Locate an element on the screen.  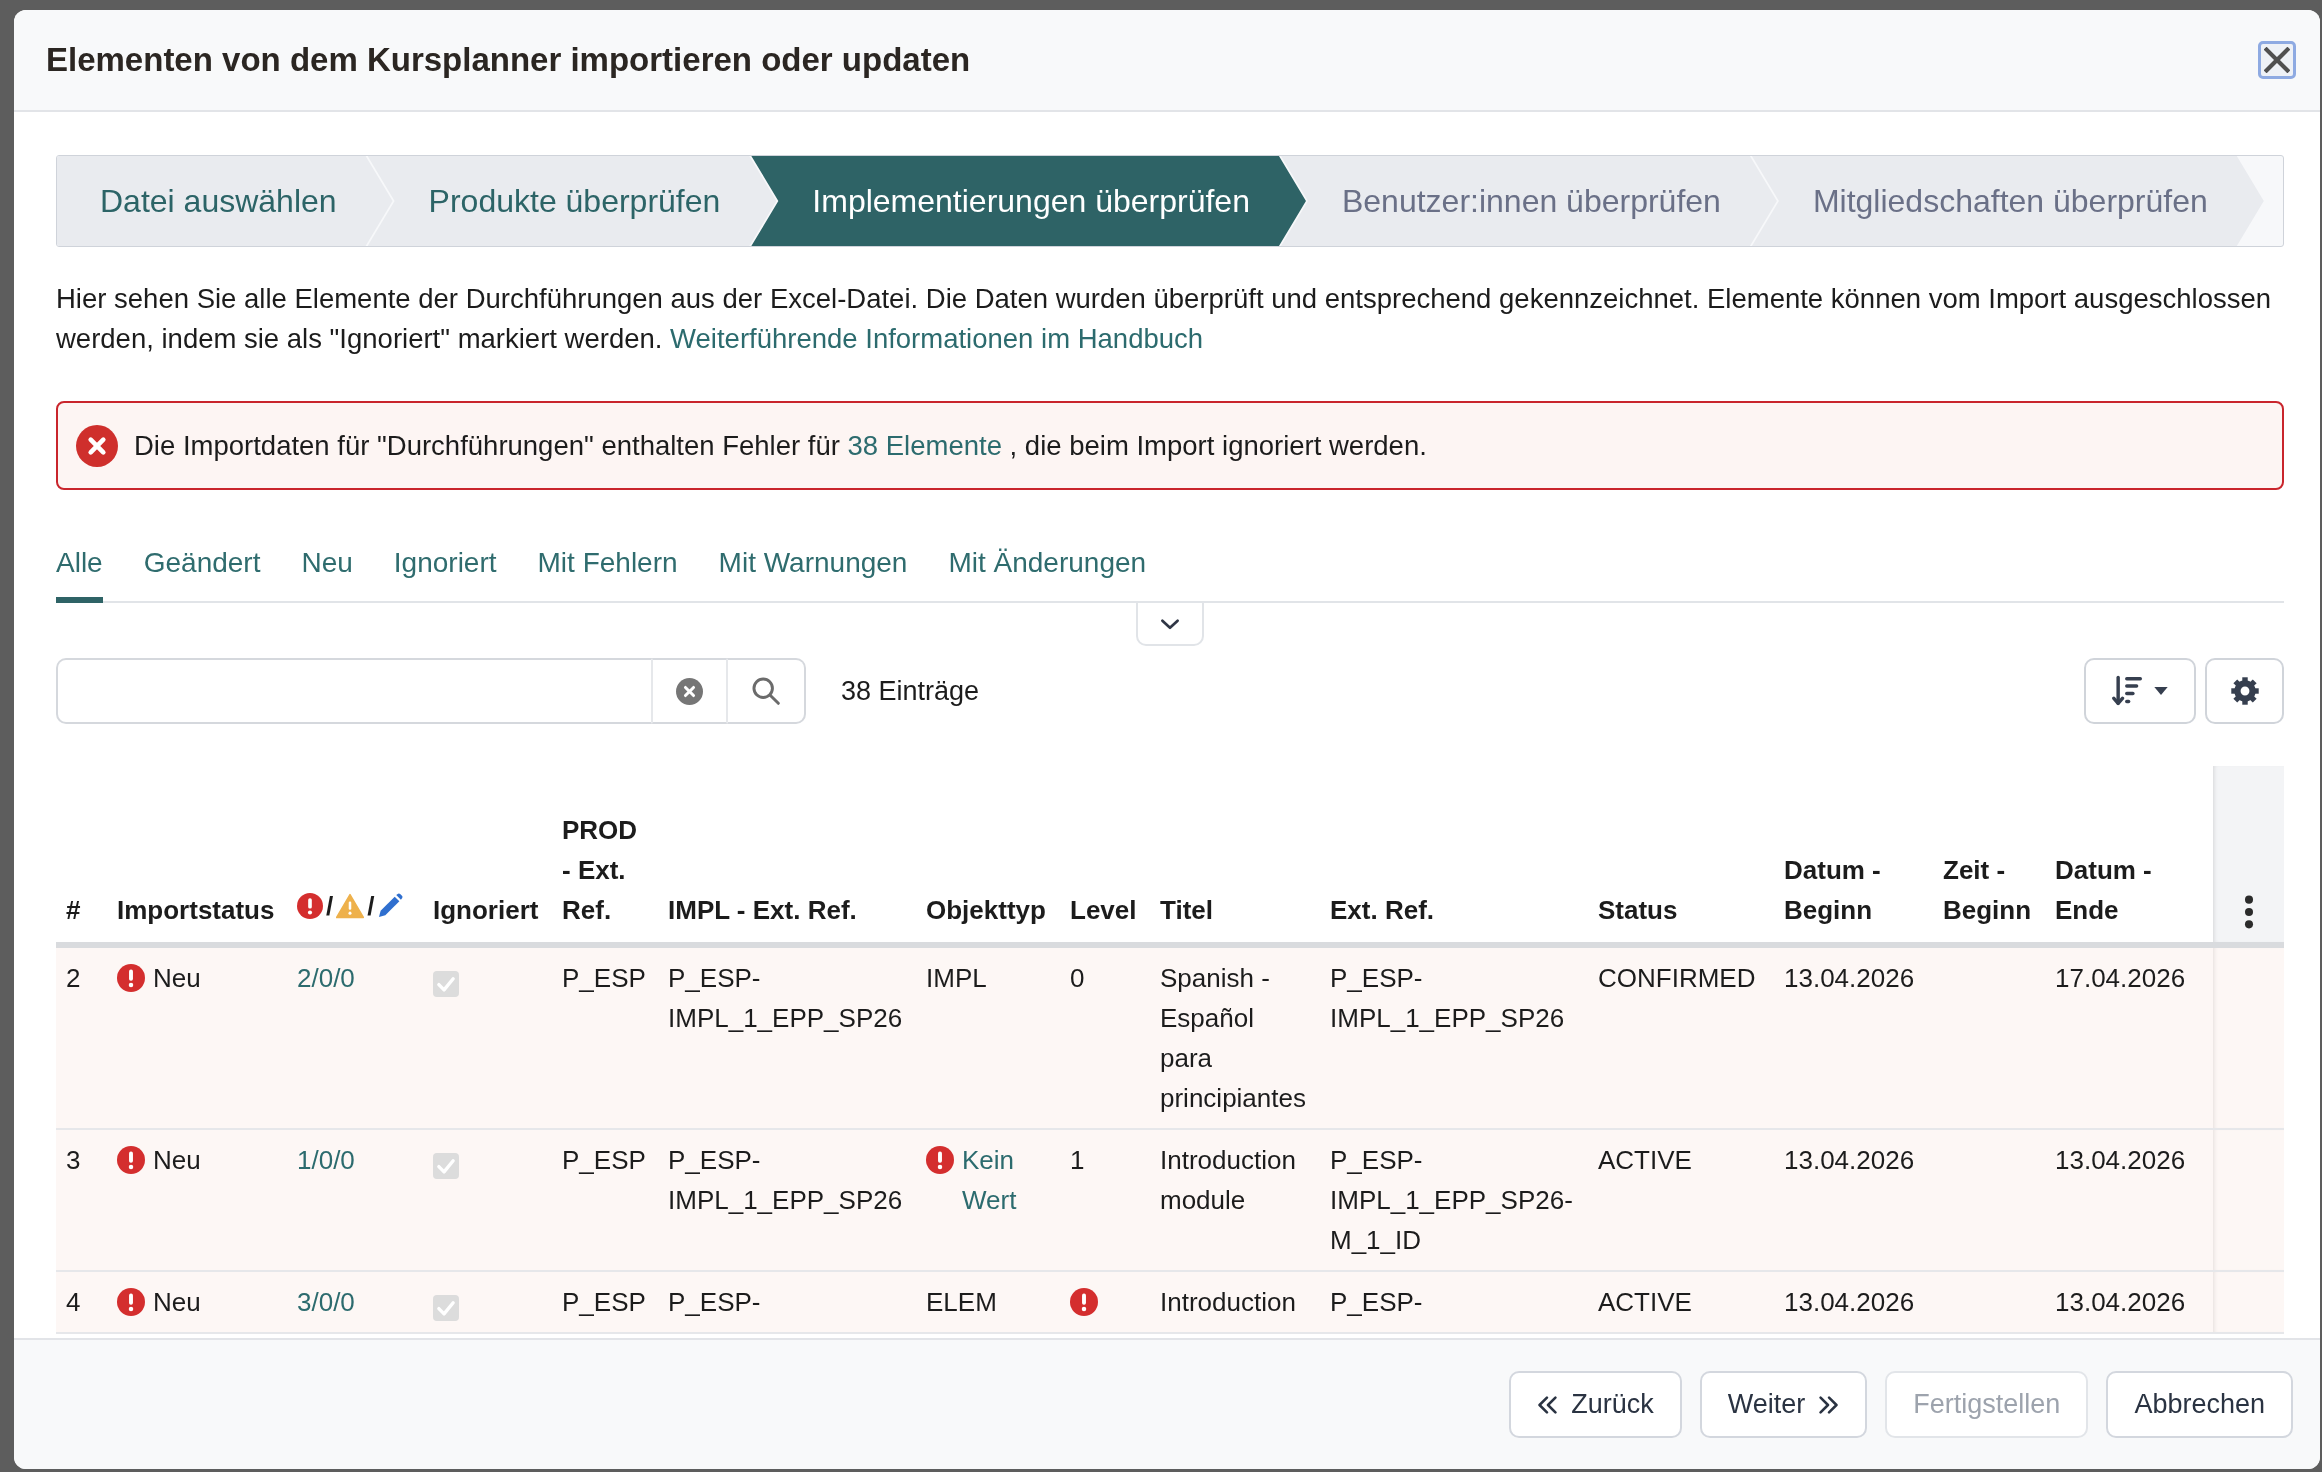
wizard-step: Benutzer:innen überprüfen is located at coordinates (1528, 201).